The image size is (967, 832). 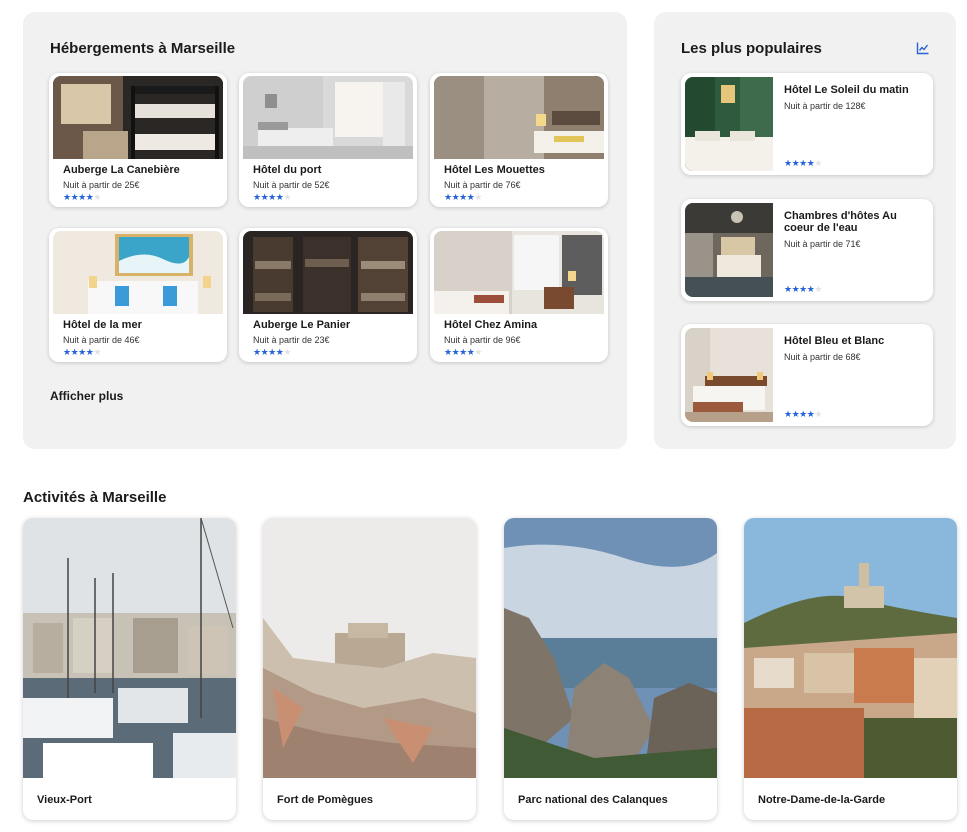 I want to click on activity-card: Parc national des Calanques, so click(x=610, y=669).